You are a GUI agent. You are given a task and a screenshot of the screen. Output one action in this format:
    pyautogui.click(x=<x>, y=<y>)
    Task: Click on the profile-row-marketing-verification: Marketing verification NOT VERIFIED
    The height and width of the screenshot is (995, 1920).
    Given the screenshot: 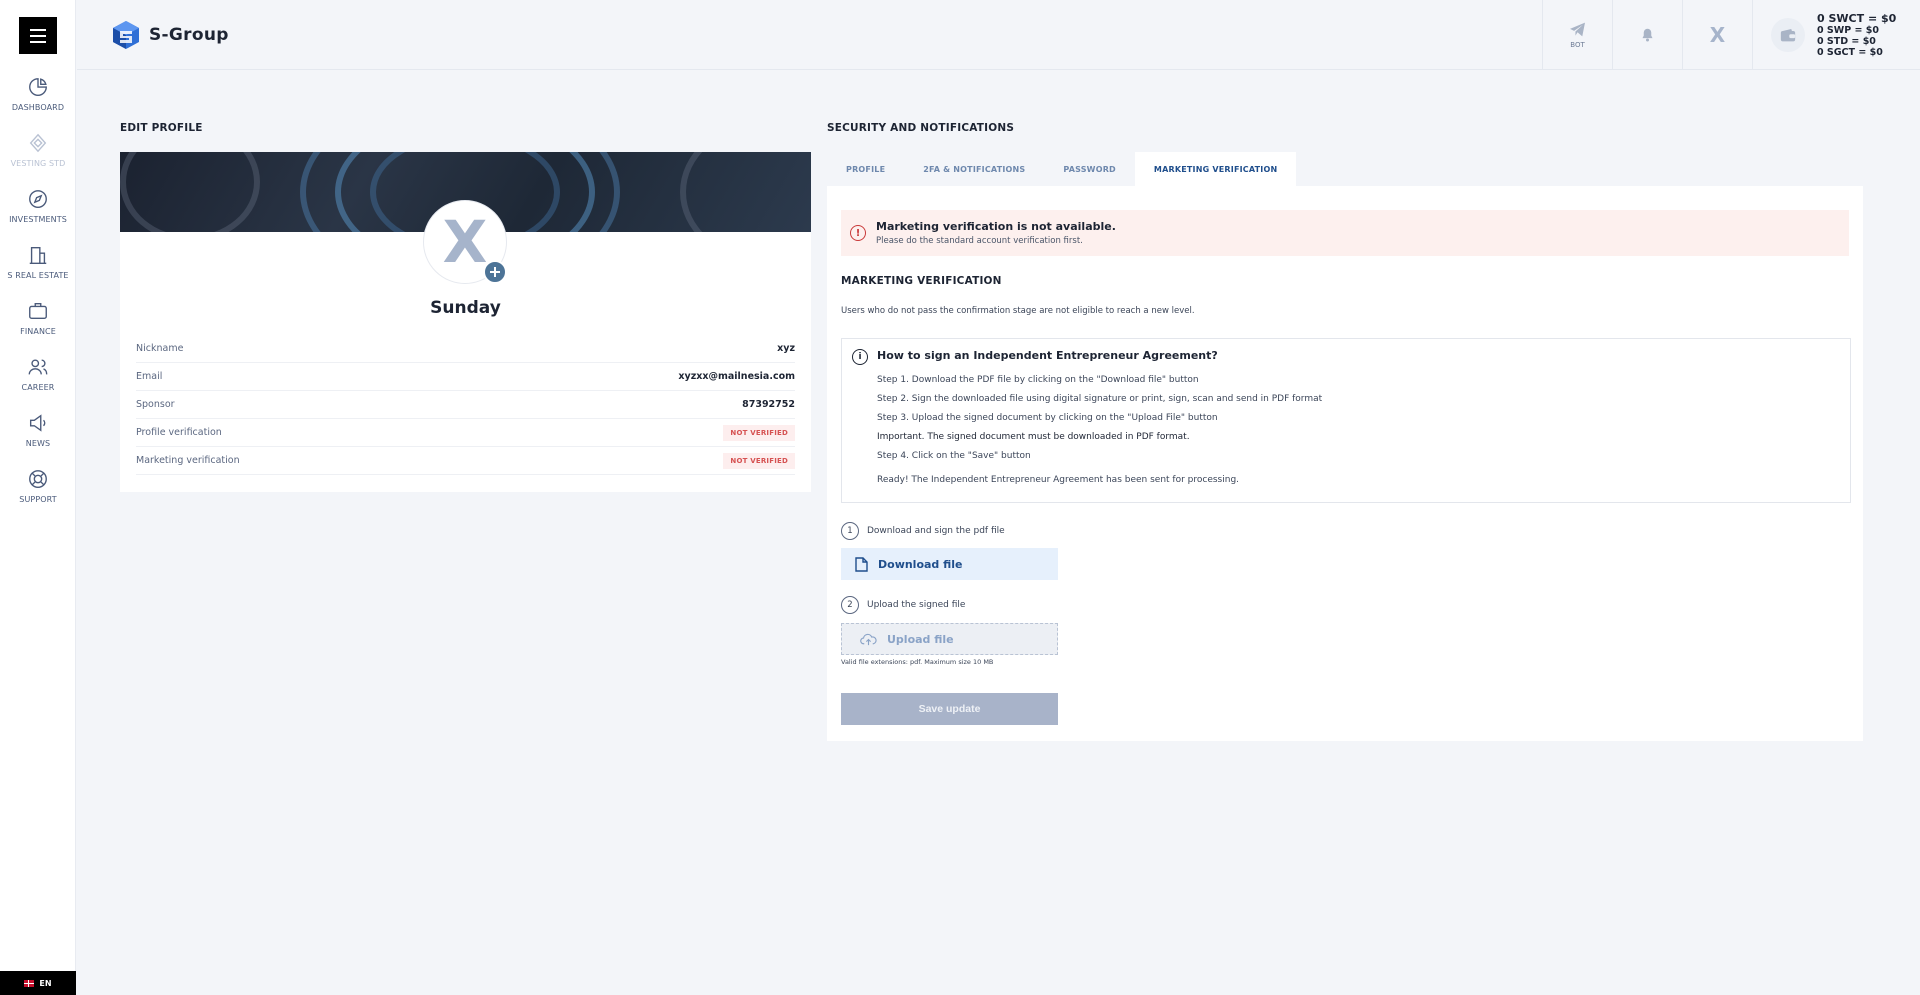 What is the action you would take?
    pyautogui.click(x=465, y=461)
    